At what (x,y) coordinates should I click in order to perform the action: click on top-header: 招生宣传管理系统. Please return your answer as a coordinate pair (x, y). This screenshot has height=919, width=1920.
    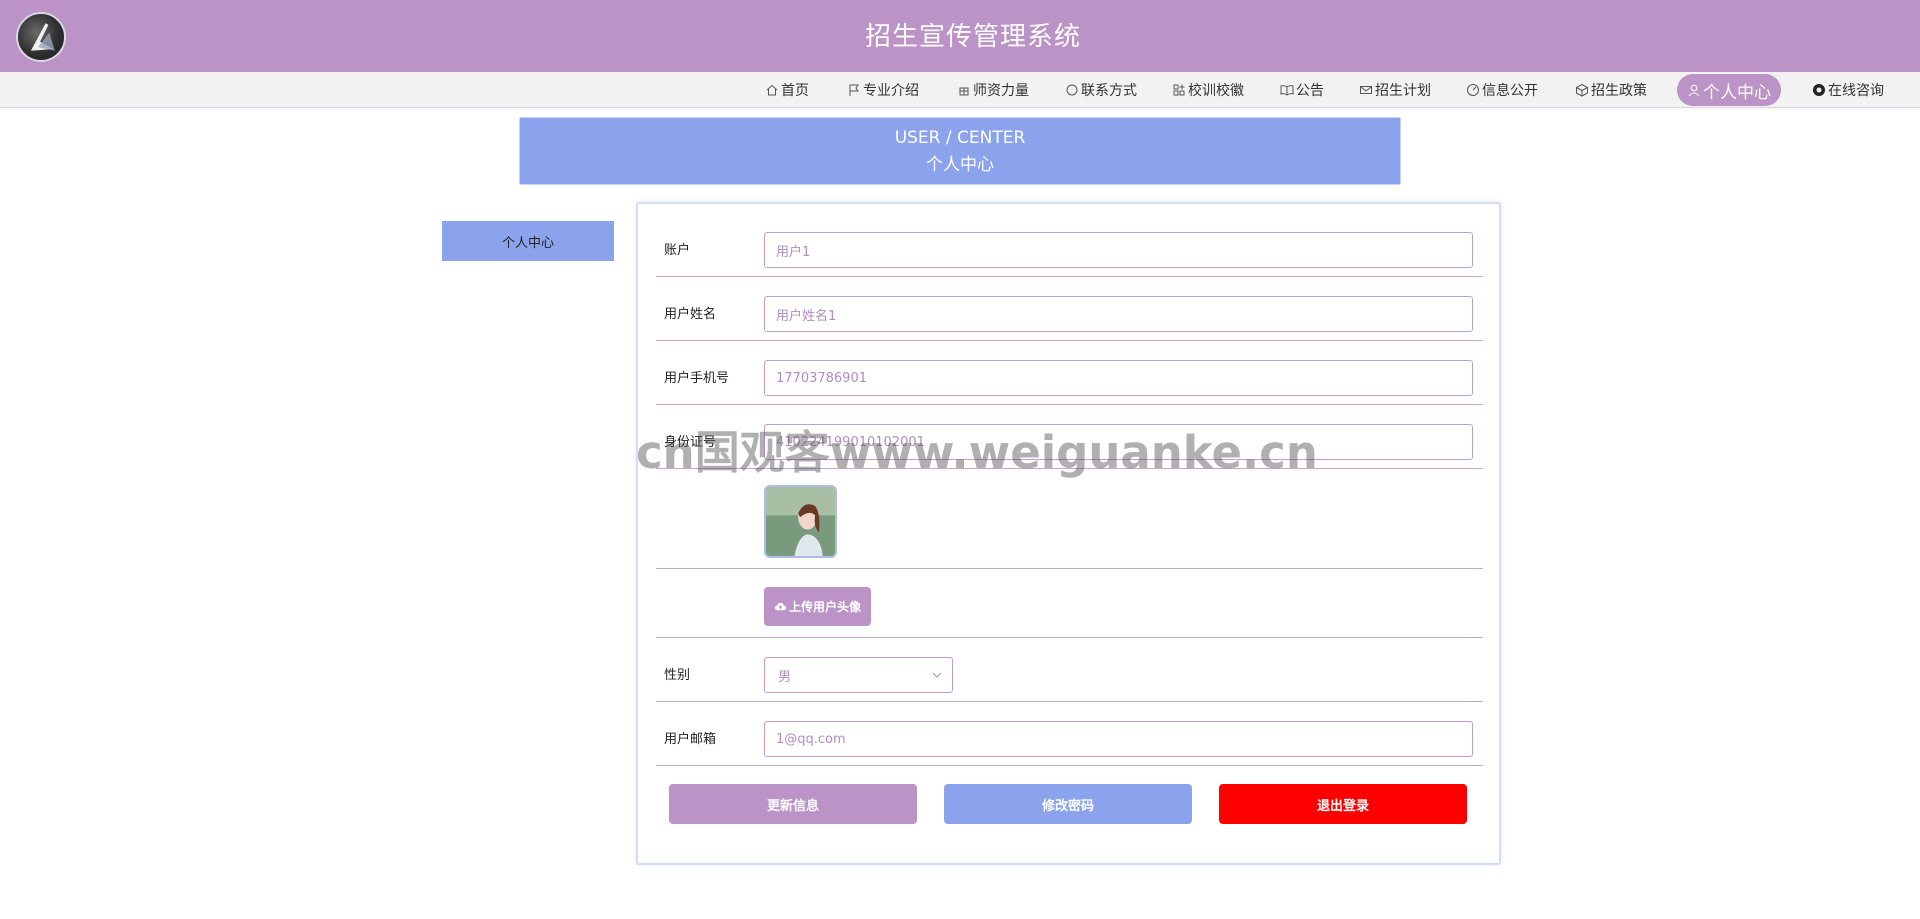
    Looking at the image, I should click on (960, 36).